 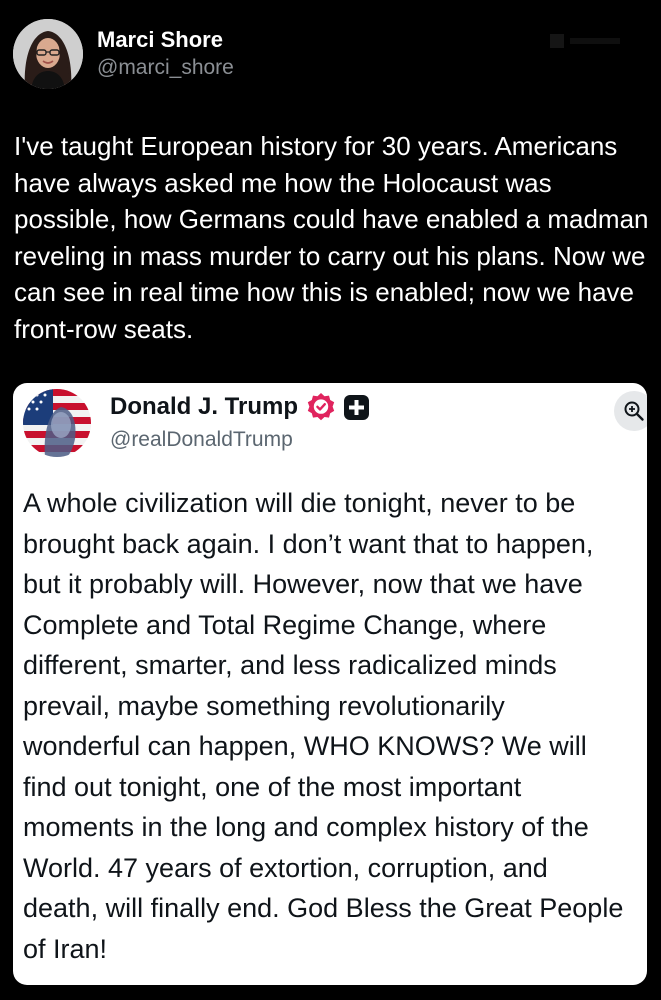 What do you see at coordinates (165, 68) in the screenshot?
I see `author-handle: @marci_shore` at bounding box center [165, 68].